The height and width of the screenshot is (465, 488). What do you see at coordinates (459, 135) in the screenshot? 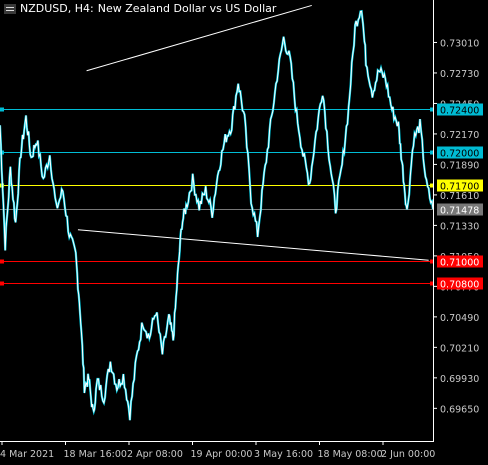
I see `y-tick-label: 0.72170` at bounding box center [459, 135].